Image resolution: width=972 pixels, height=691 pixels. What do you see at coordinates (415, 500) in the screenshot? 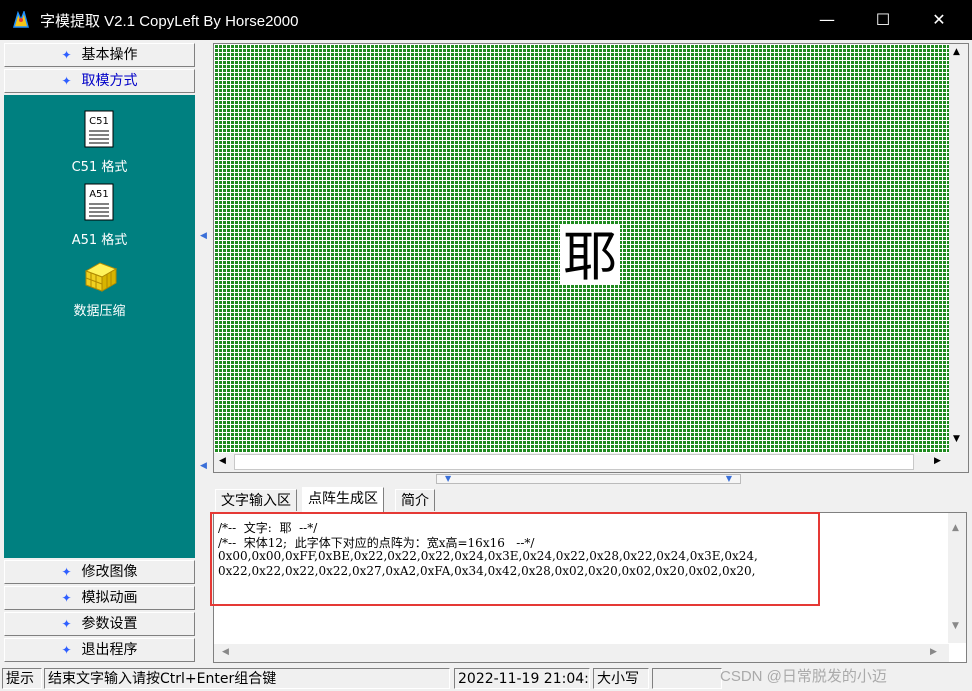
I see `tab-about: 简介` at bounding box center [415, 500].